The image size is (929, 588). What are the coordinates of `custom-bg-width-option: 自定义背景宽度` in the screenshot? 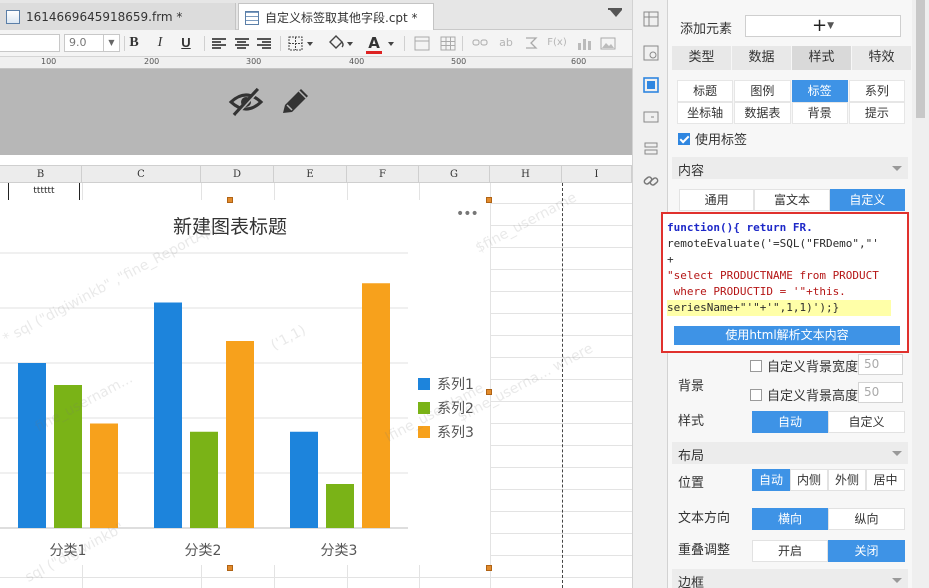 It's located at (804, 365).